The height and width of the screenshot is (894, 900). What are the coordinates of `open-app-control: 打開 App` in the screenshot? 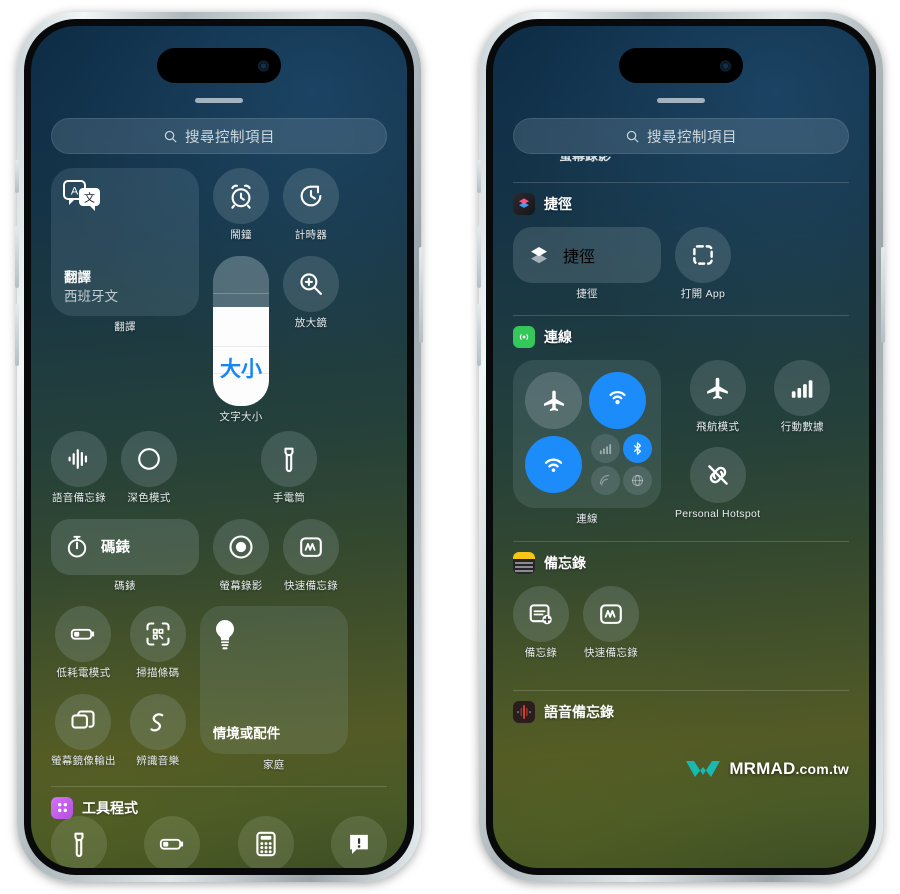 It's located at (703, 264).